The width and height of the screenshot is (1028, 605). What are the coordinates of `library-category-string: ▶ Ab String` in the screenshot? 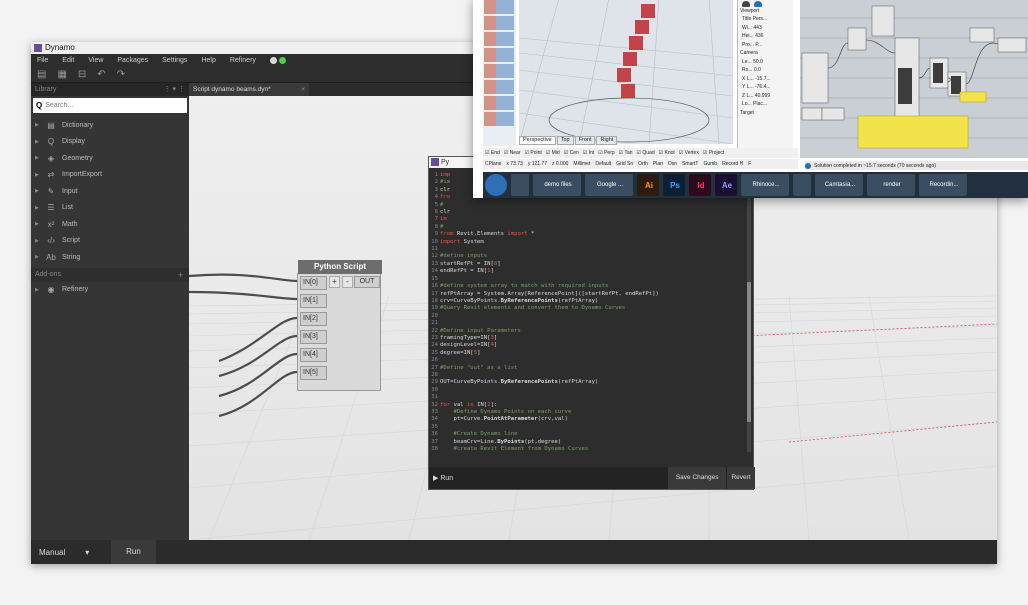 It's located at (110, 257).